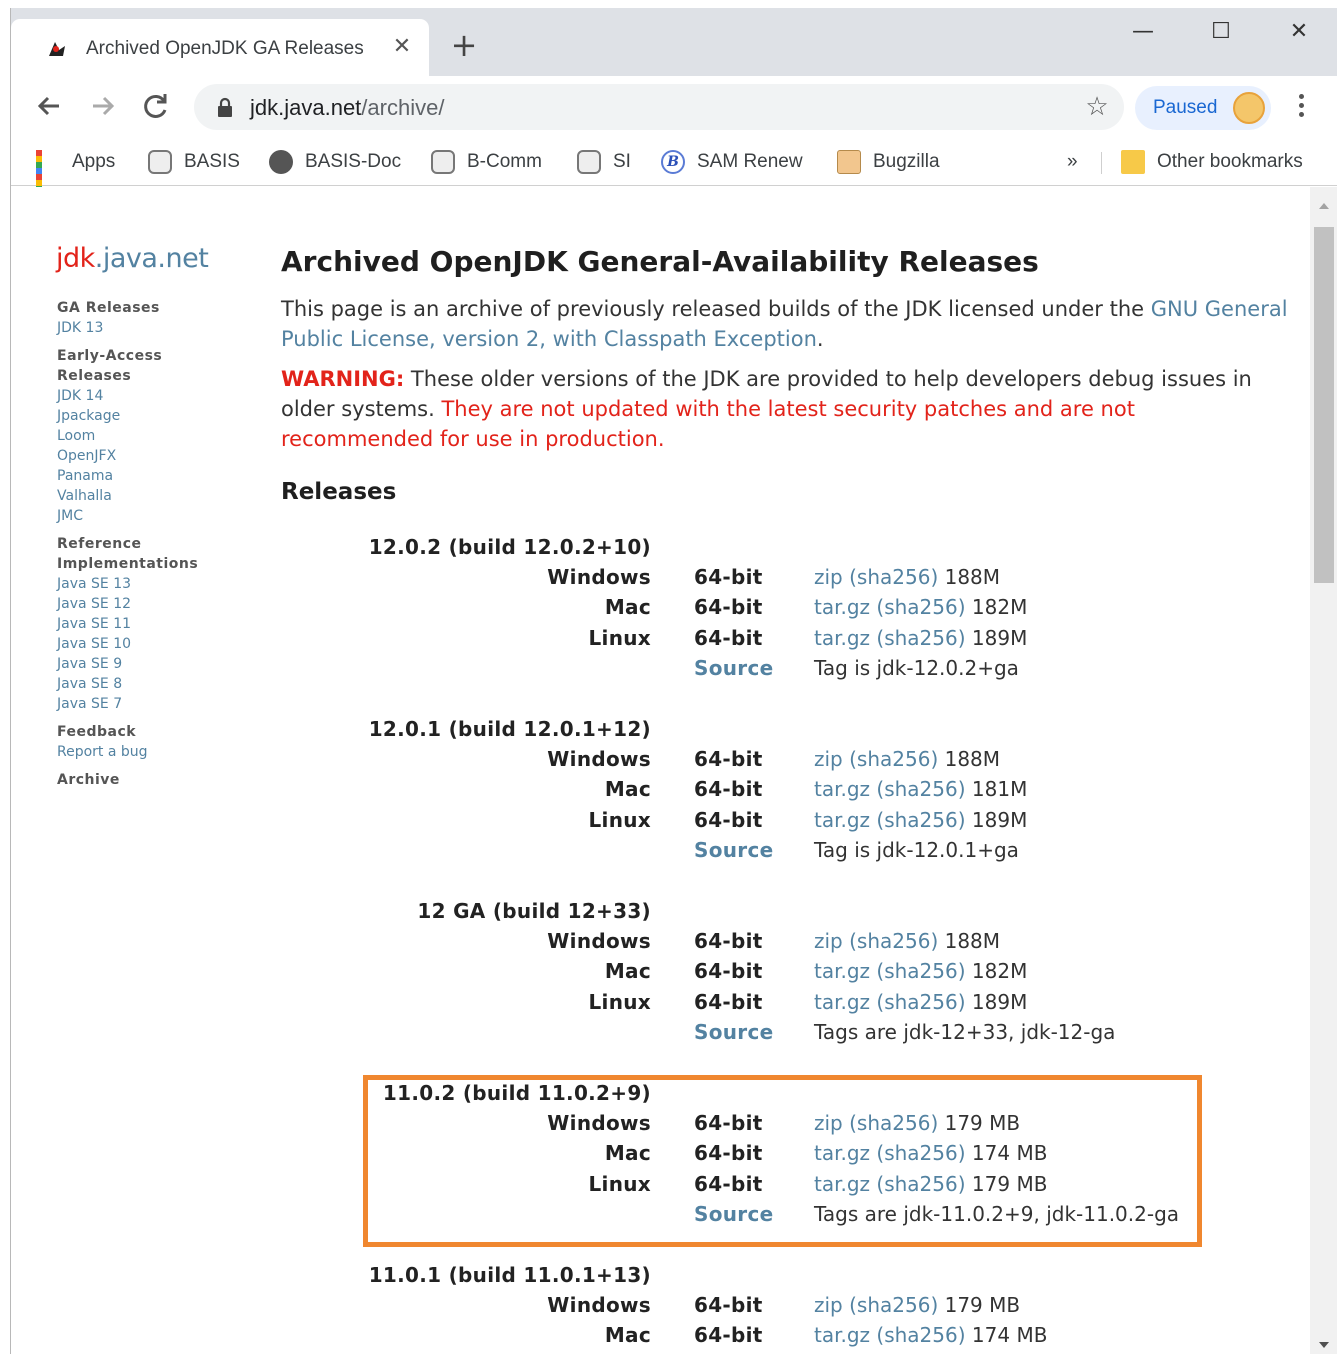 The width and height of the screenshot is (1337, 1354). Describe the element at coordinates (225, 107) in the screenshot. I see `lock-icon` at that location.